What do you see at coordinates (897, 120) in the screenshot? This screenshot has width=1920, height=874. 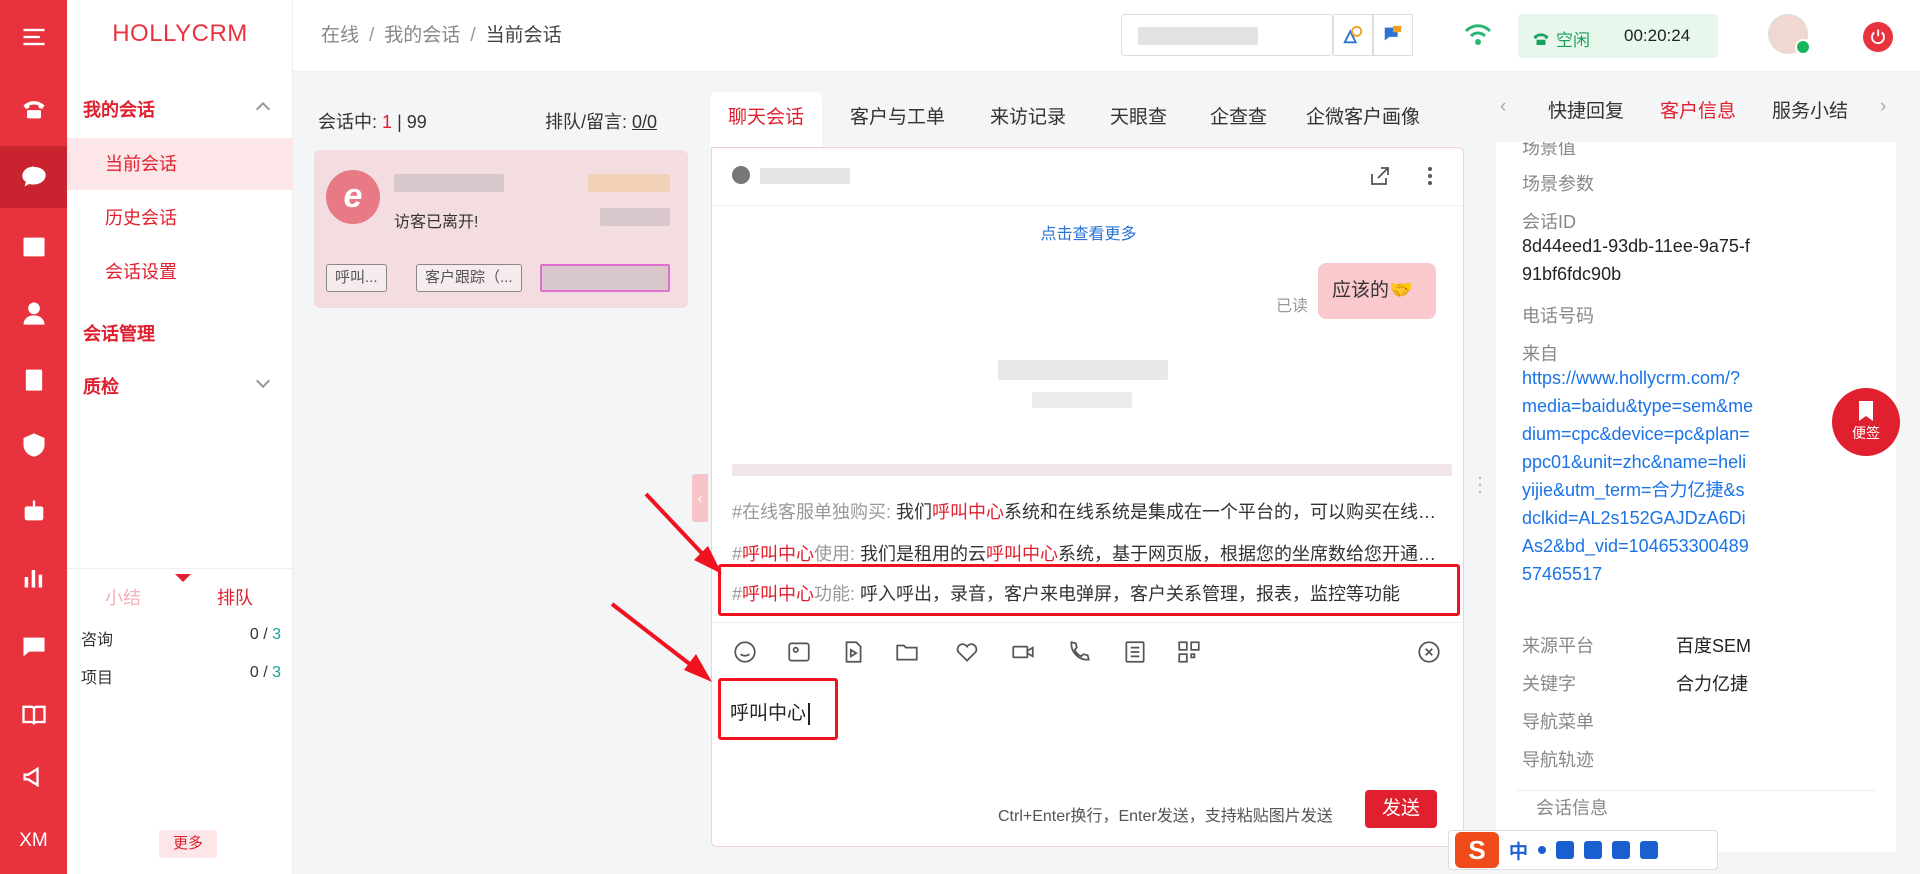 I see `tab-customer-ticket: 客户与工单` at bounding box center [897, 120].